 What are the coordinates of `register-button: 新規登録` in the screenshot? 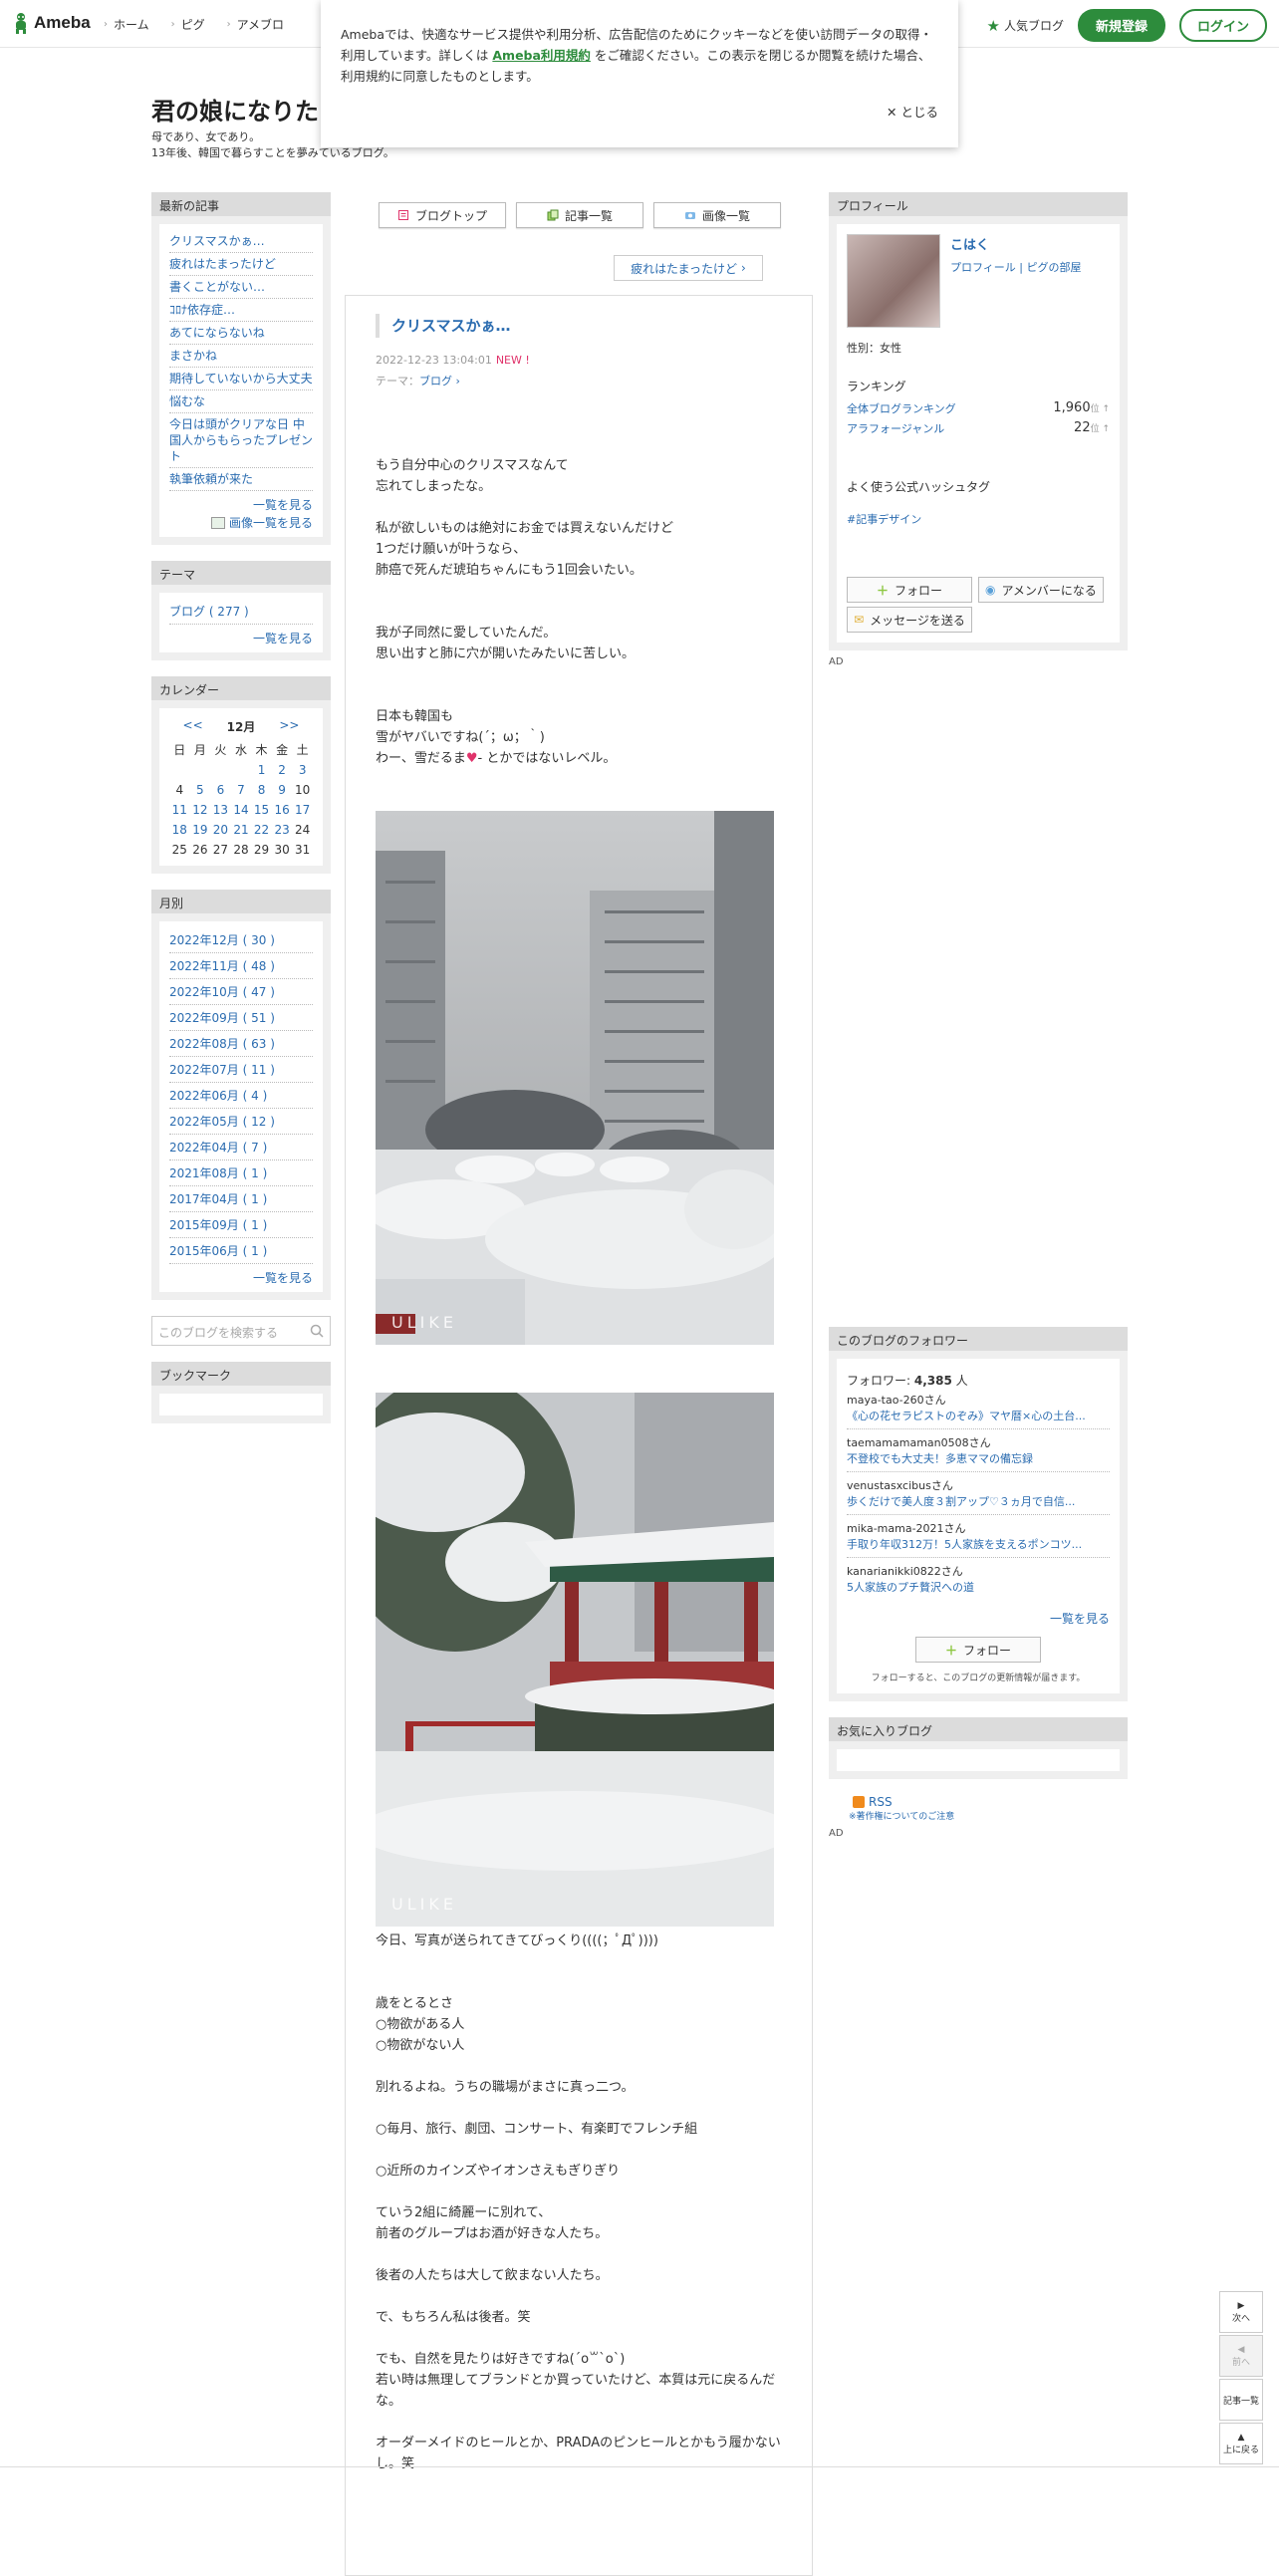 It's located at (1121, 25).